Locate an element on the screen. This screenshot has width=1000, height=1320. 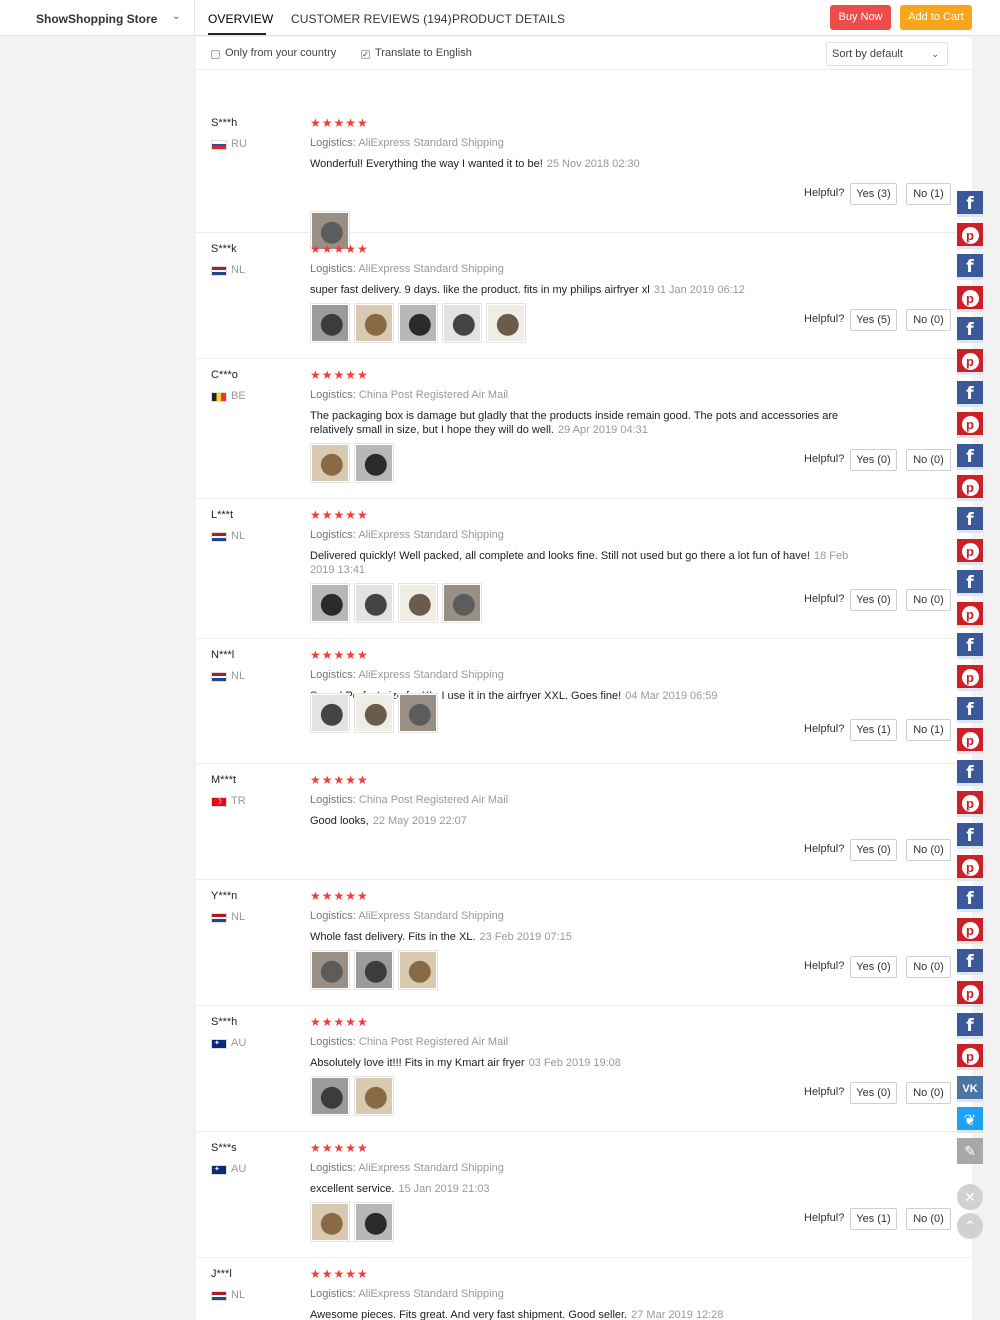
review-date: 31 Jan 2019 06:12 is located at coordinates (699, 290).